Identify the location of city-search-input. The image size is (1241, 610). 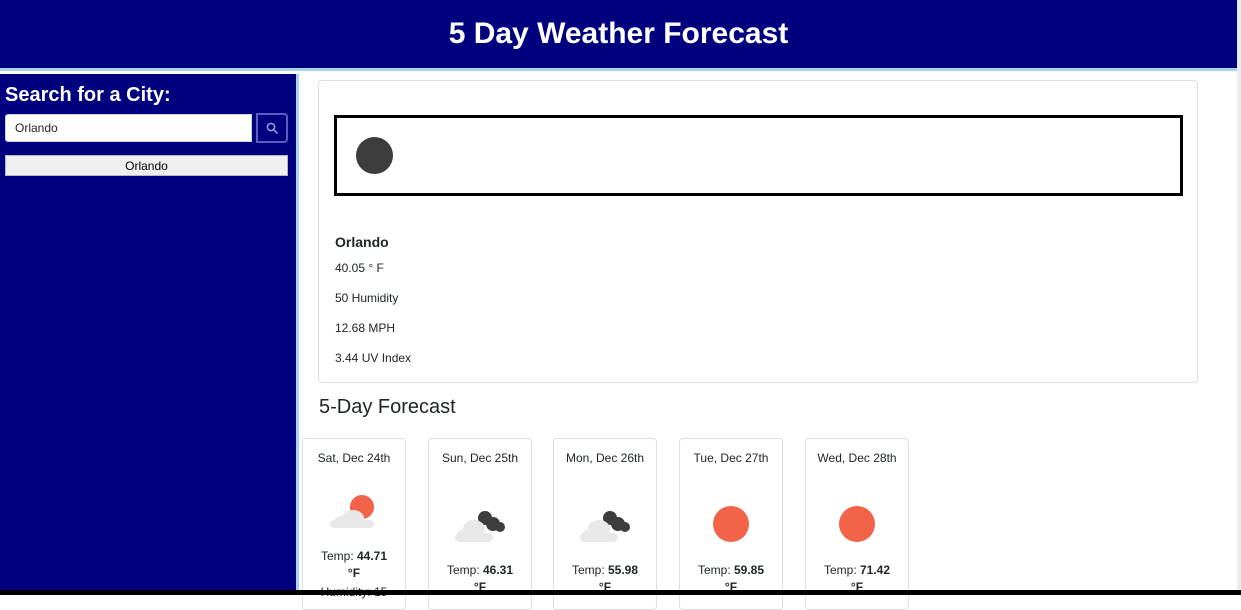
(128, 128).